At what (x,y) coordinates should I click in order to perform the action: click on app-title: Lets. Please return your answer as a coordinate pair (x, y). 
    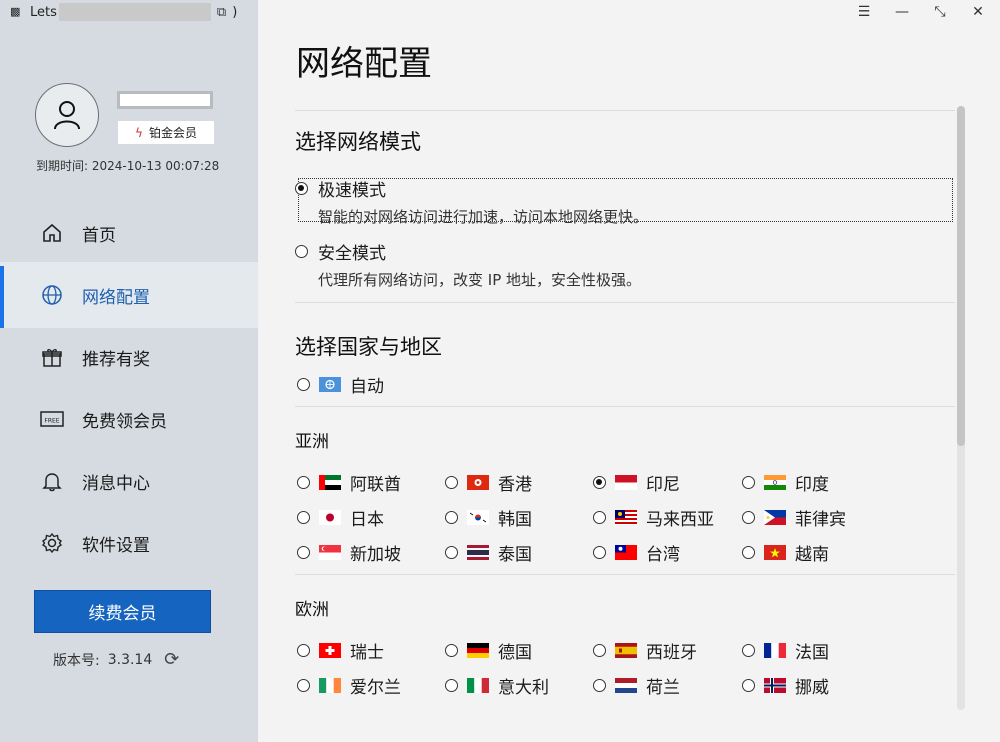
    Looking at the image, I should click on (43, 12).